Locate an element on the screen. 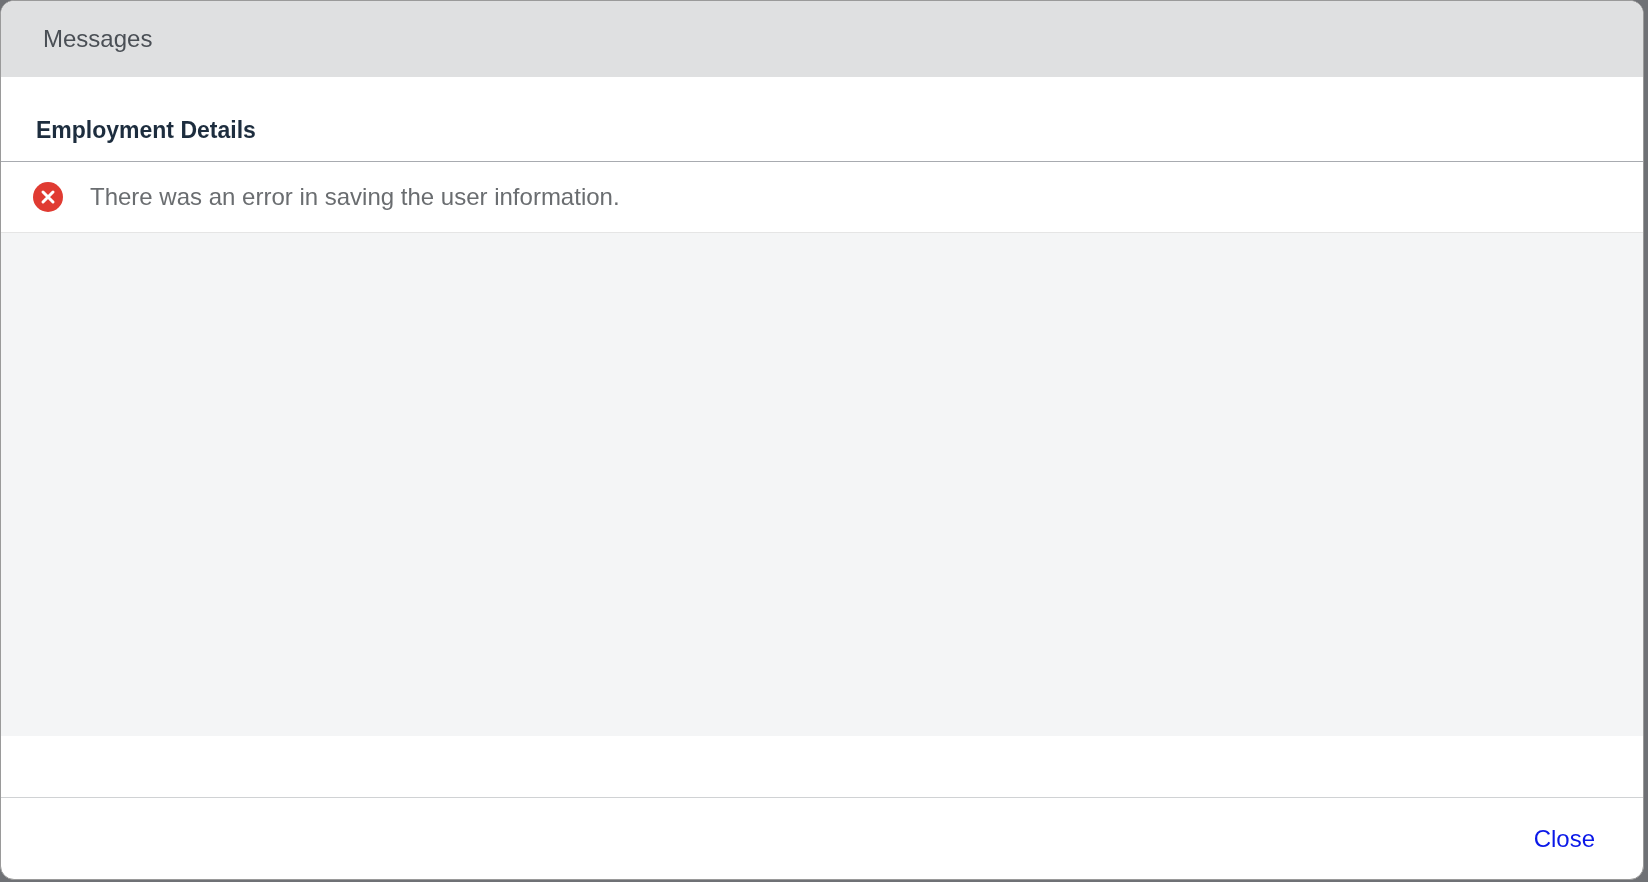 This screenshot has height=882, width=1648. group-title: Employment Details is located at coordinates (146, 130).